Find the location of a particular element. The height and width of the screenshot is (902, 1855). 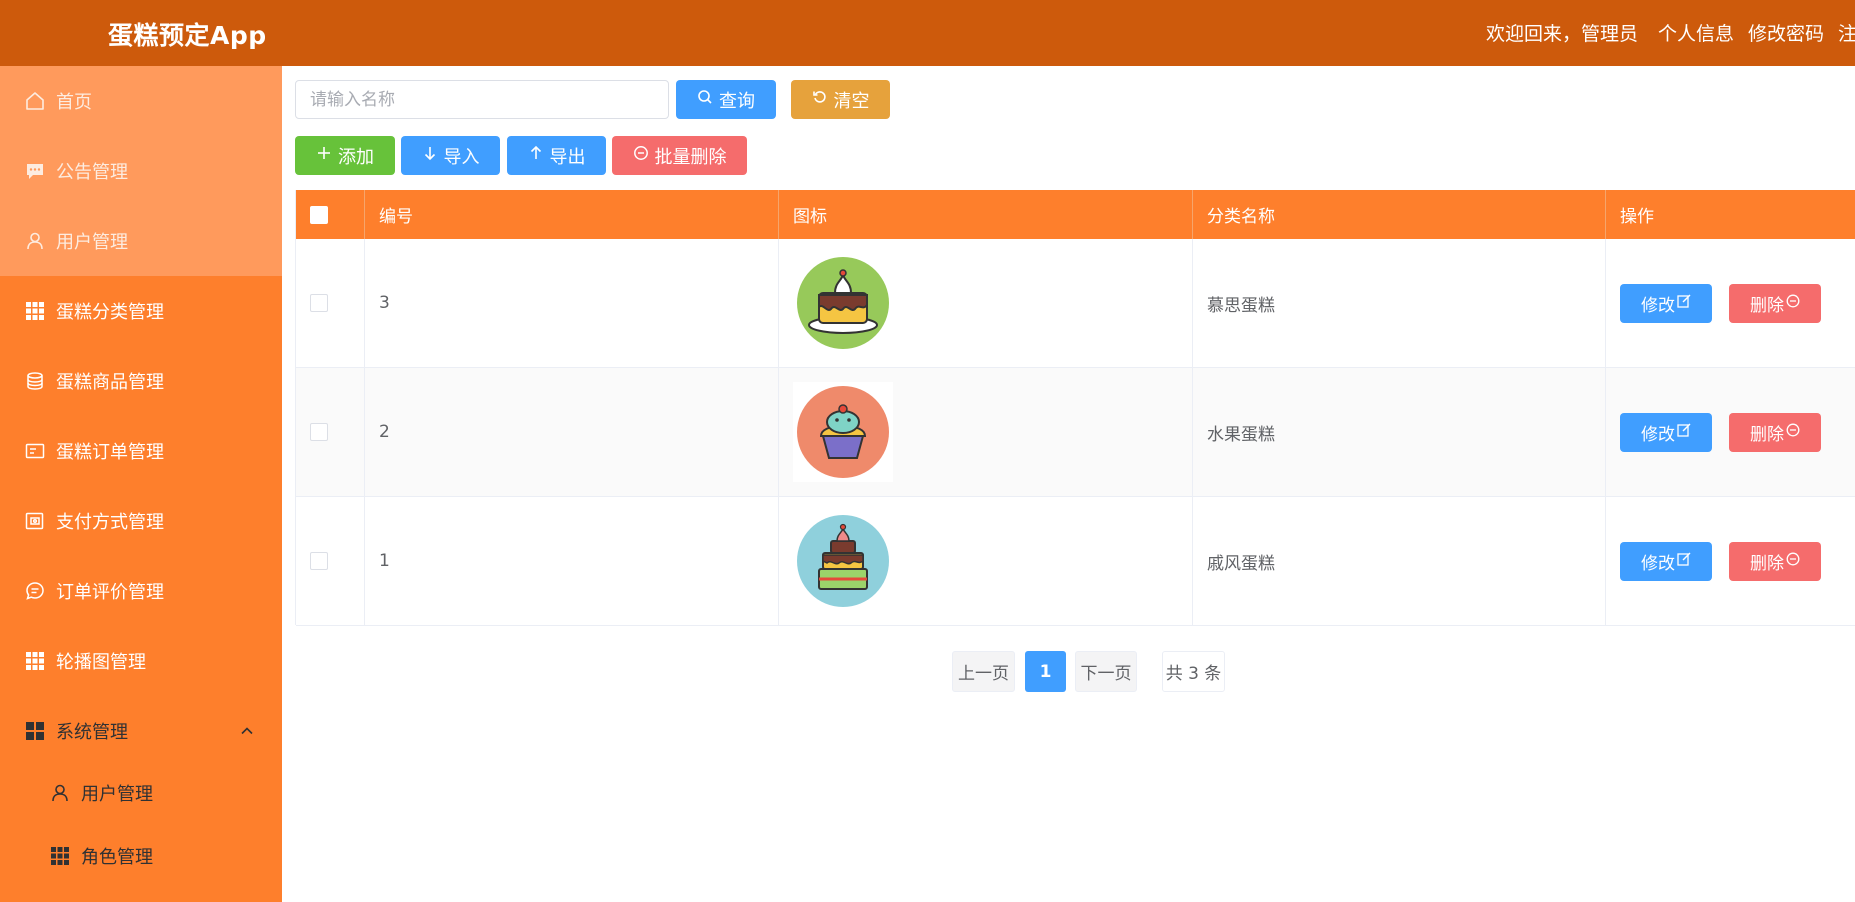

sidebar-item-users: 用户管理 is located at coordinates (141, 241).